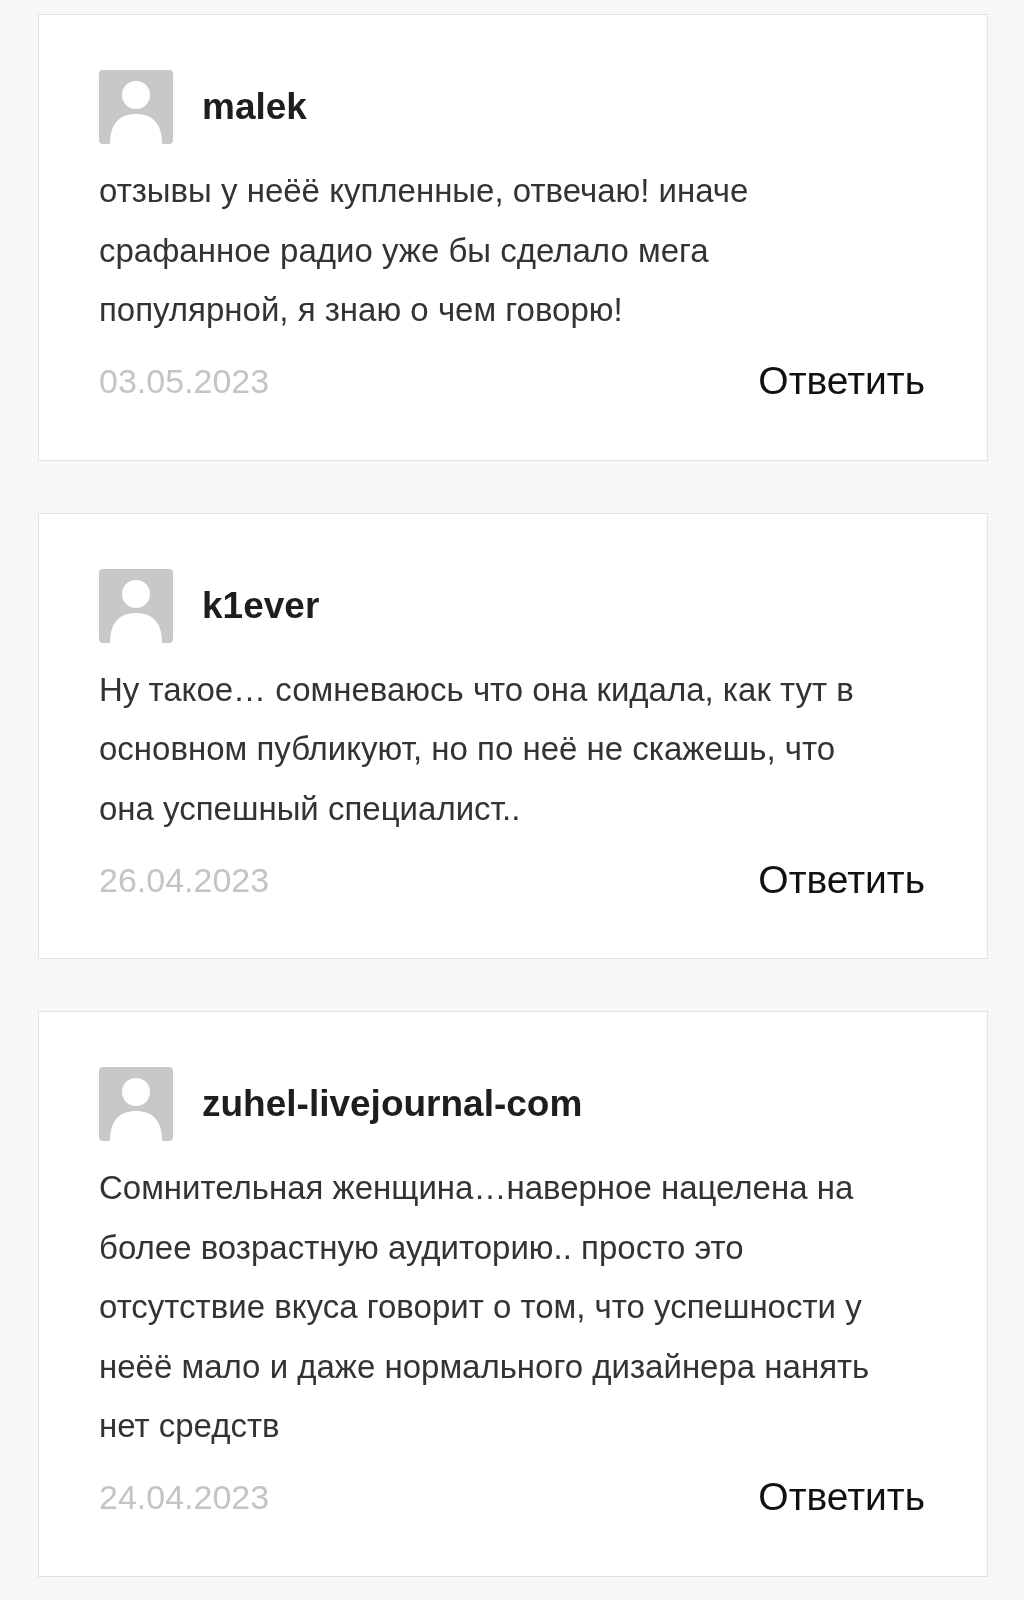  What do you see at coordinates (184, 1497) in the screenshot?
I see `comment-date: 24.04.2023` at bounding box center [184, 1497].